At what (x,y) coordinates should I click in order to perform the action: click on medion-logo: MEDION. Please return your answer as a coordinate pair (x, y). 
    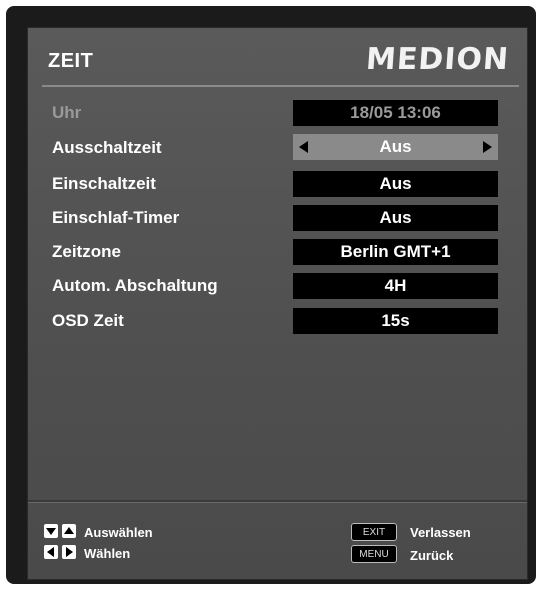
    Looking at the image, I should click on (437, 59).